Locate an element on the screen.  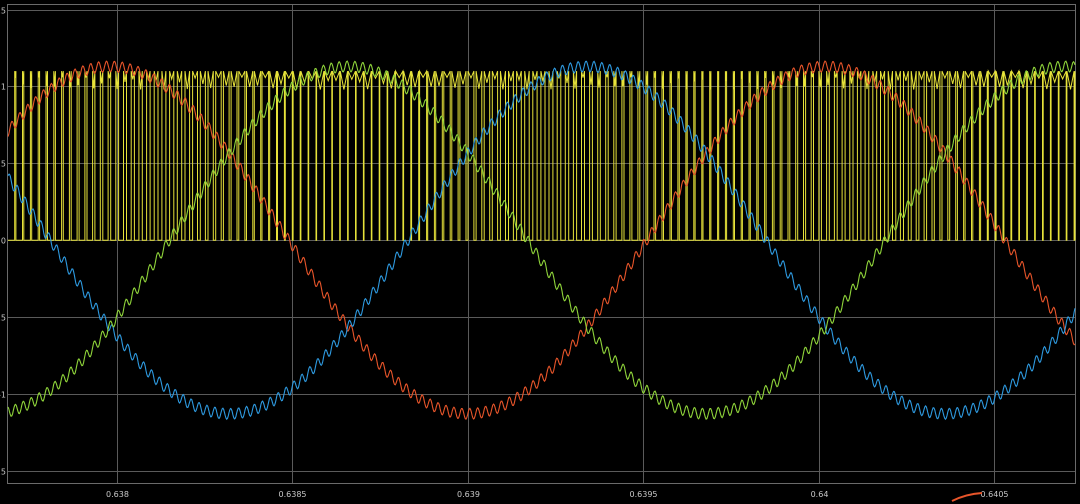
y-tick-label: -0.5 is located at coordinates (3, 318).